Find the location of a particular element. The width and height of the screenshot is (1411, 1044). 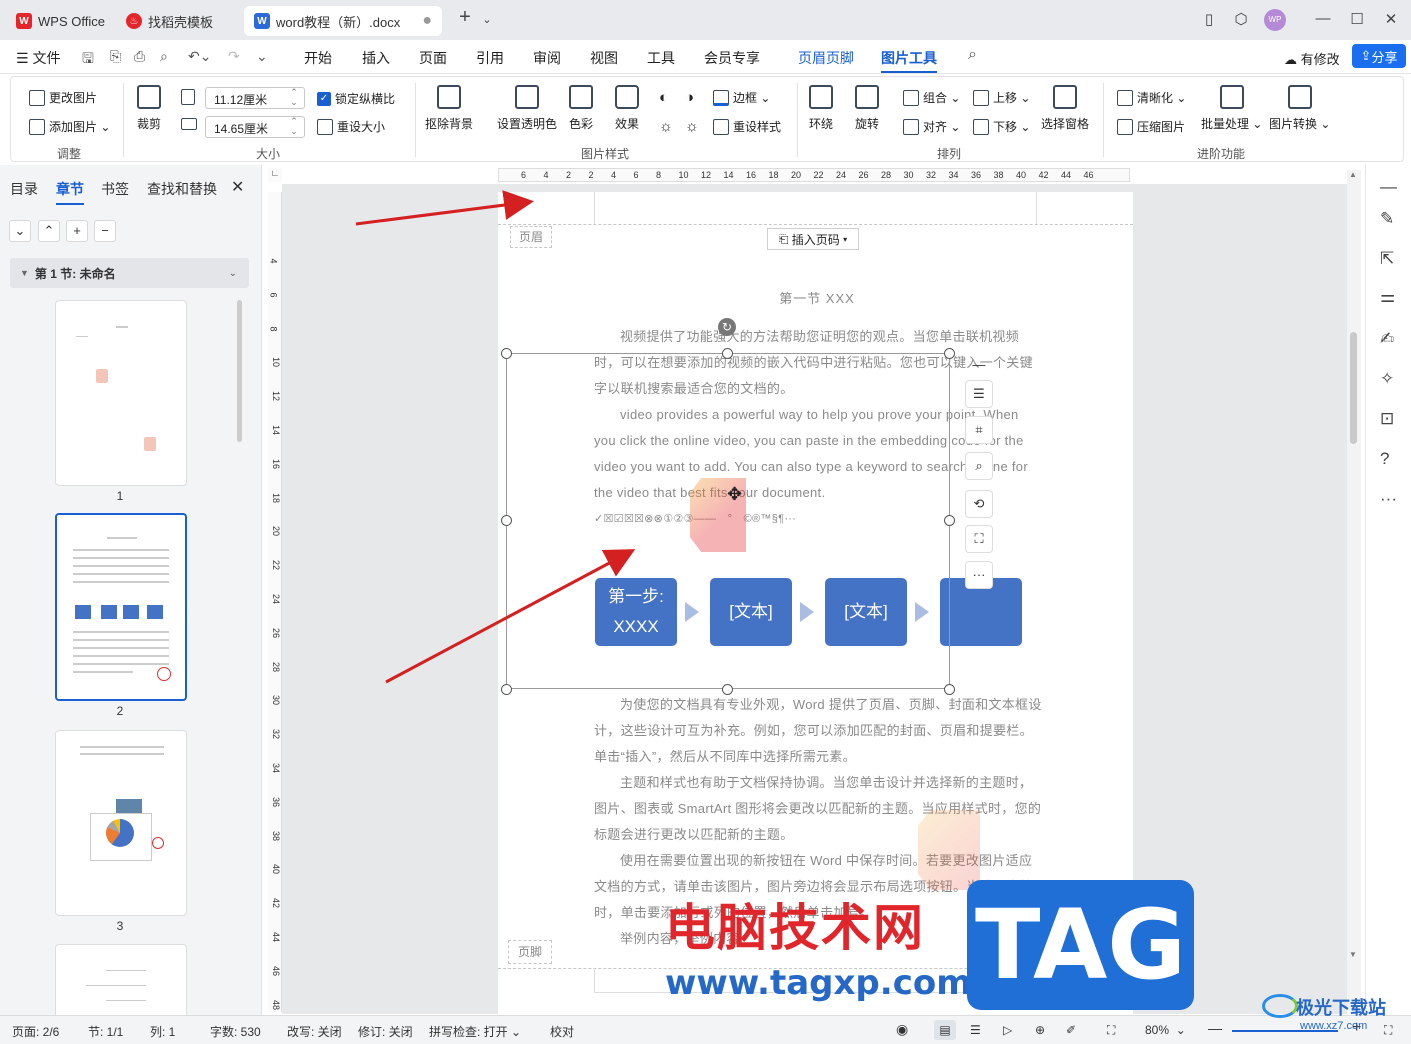

compress-button: 压缩图片 is located at coordinates (1151, 126).